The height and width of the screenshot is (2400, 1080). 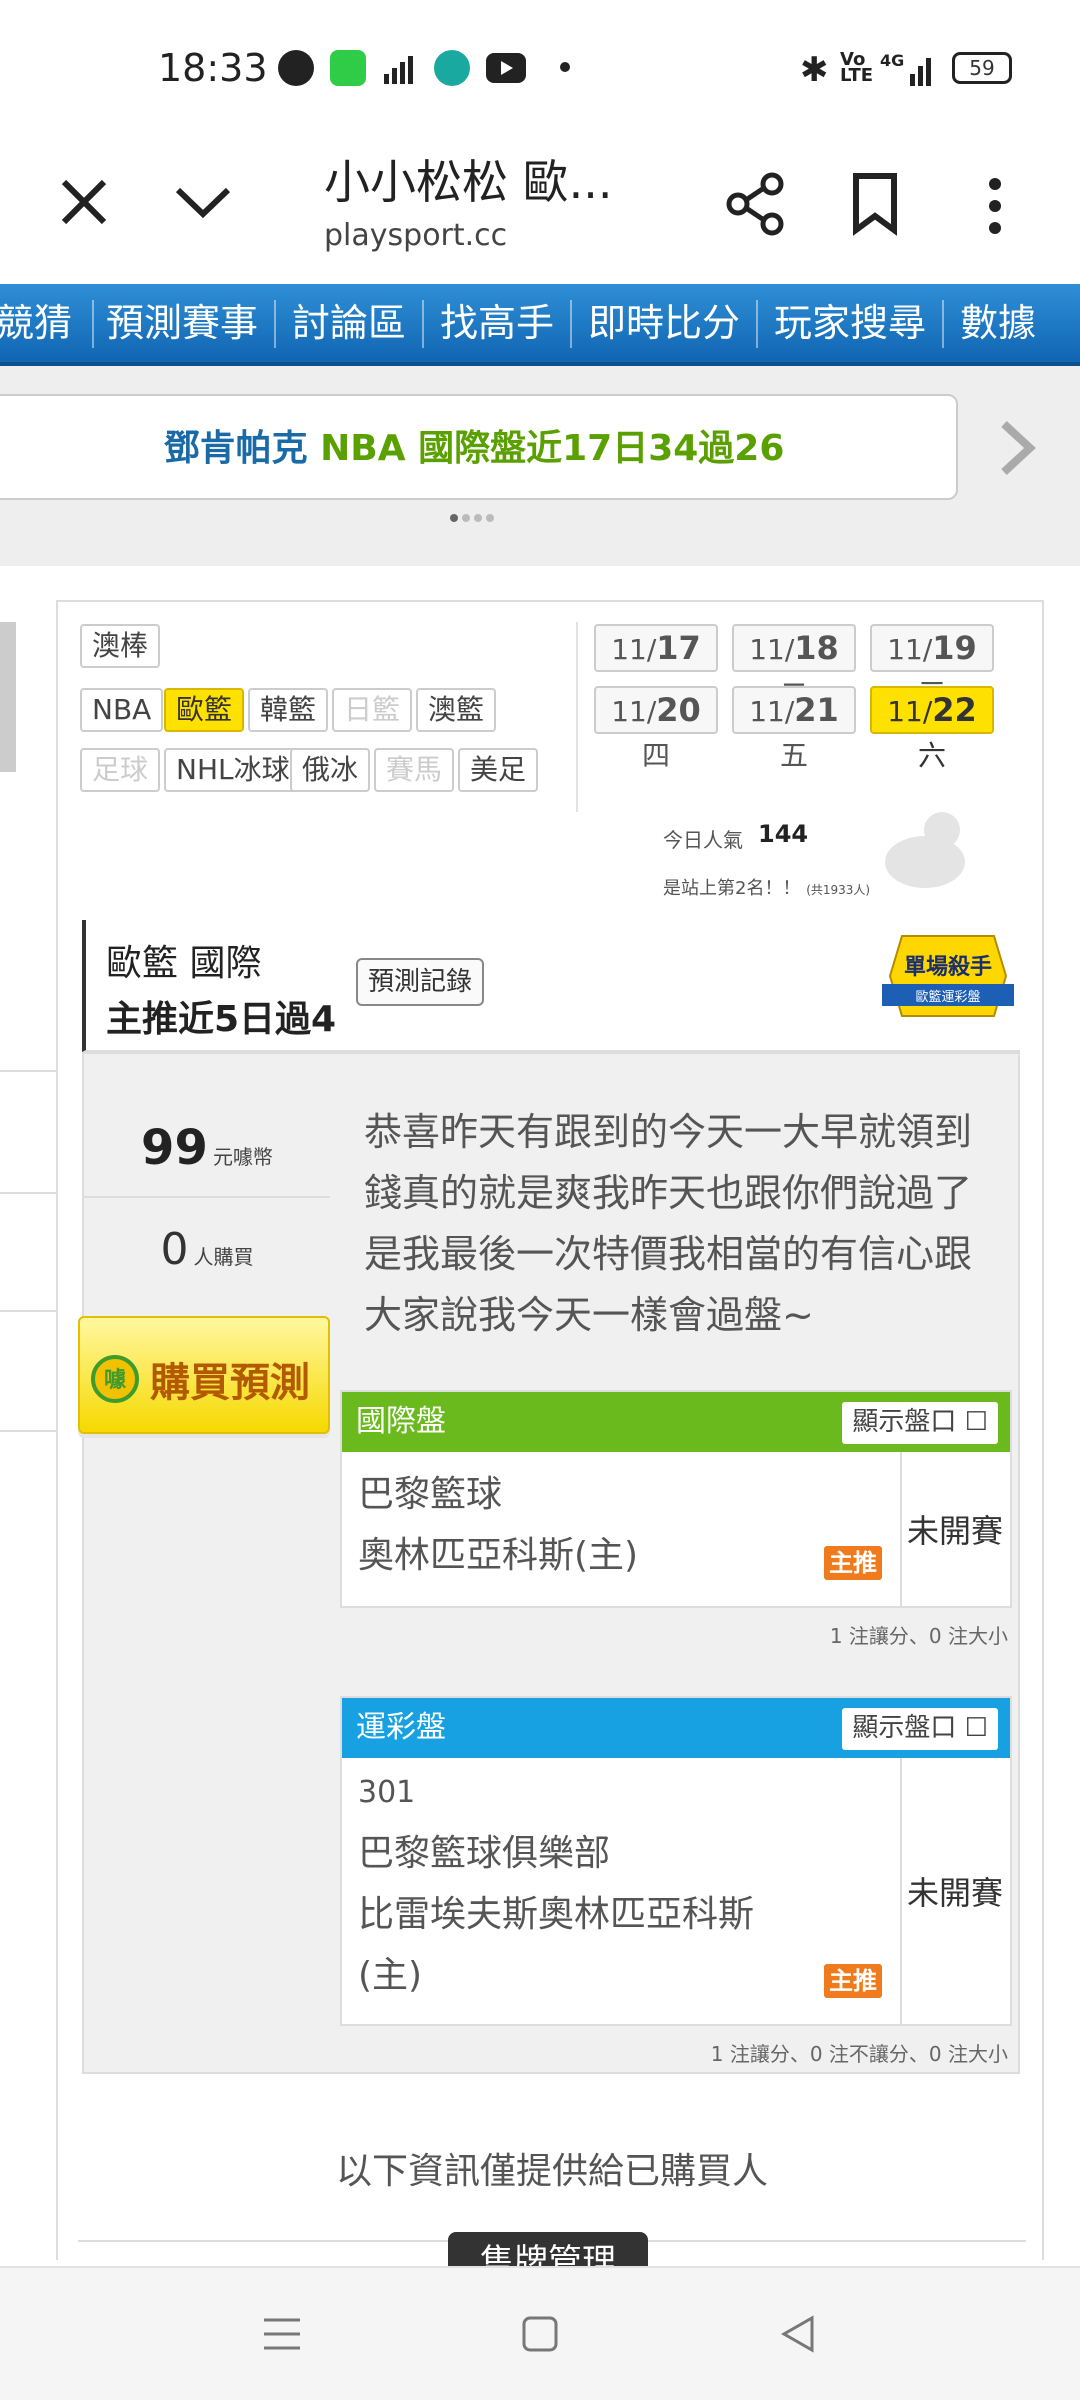 I want to click on volte-icon: Vo LTE, so click(x=857, y=67).